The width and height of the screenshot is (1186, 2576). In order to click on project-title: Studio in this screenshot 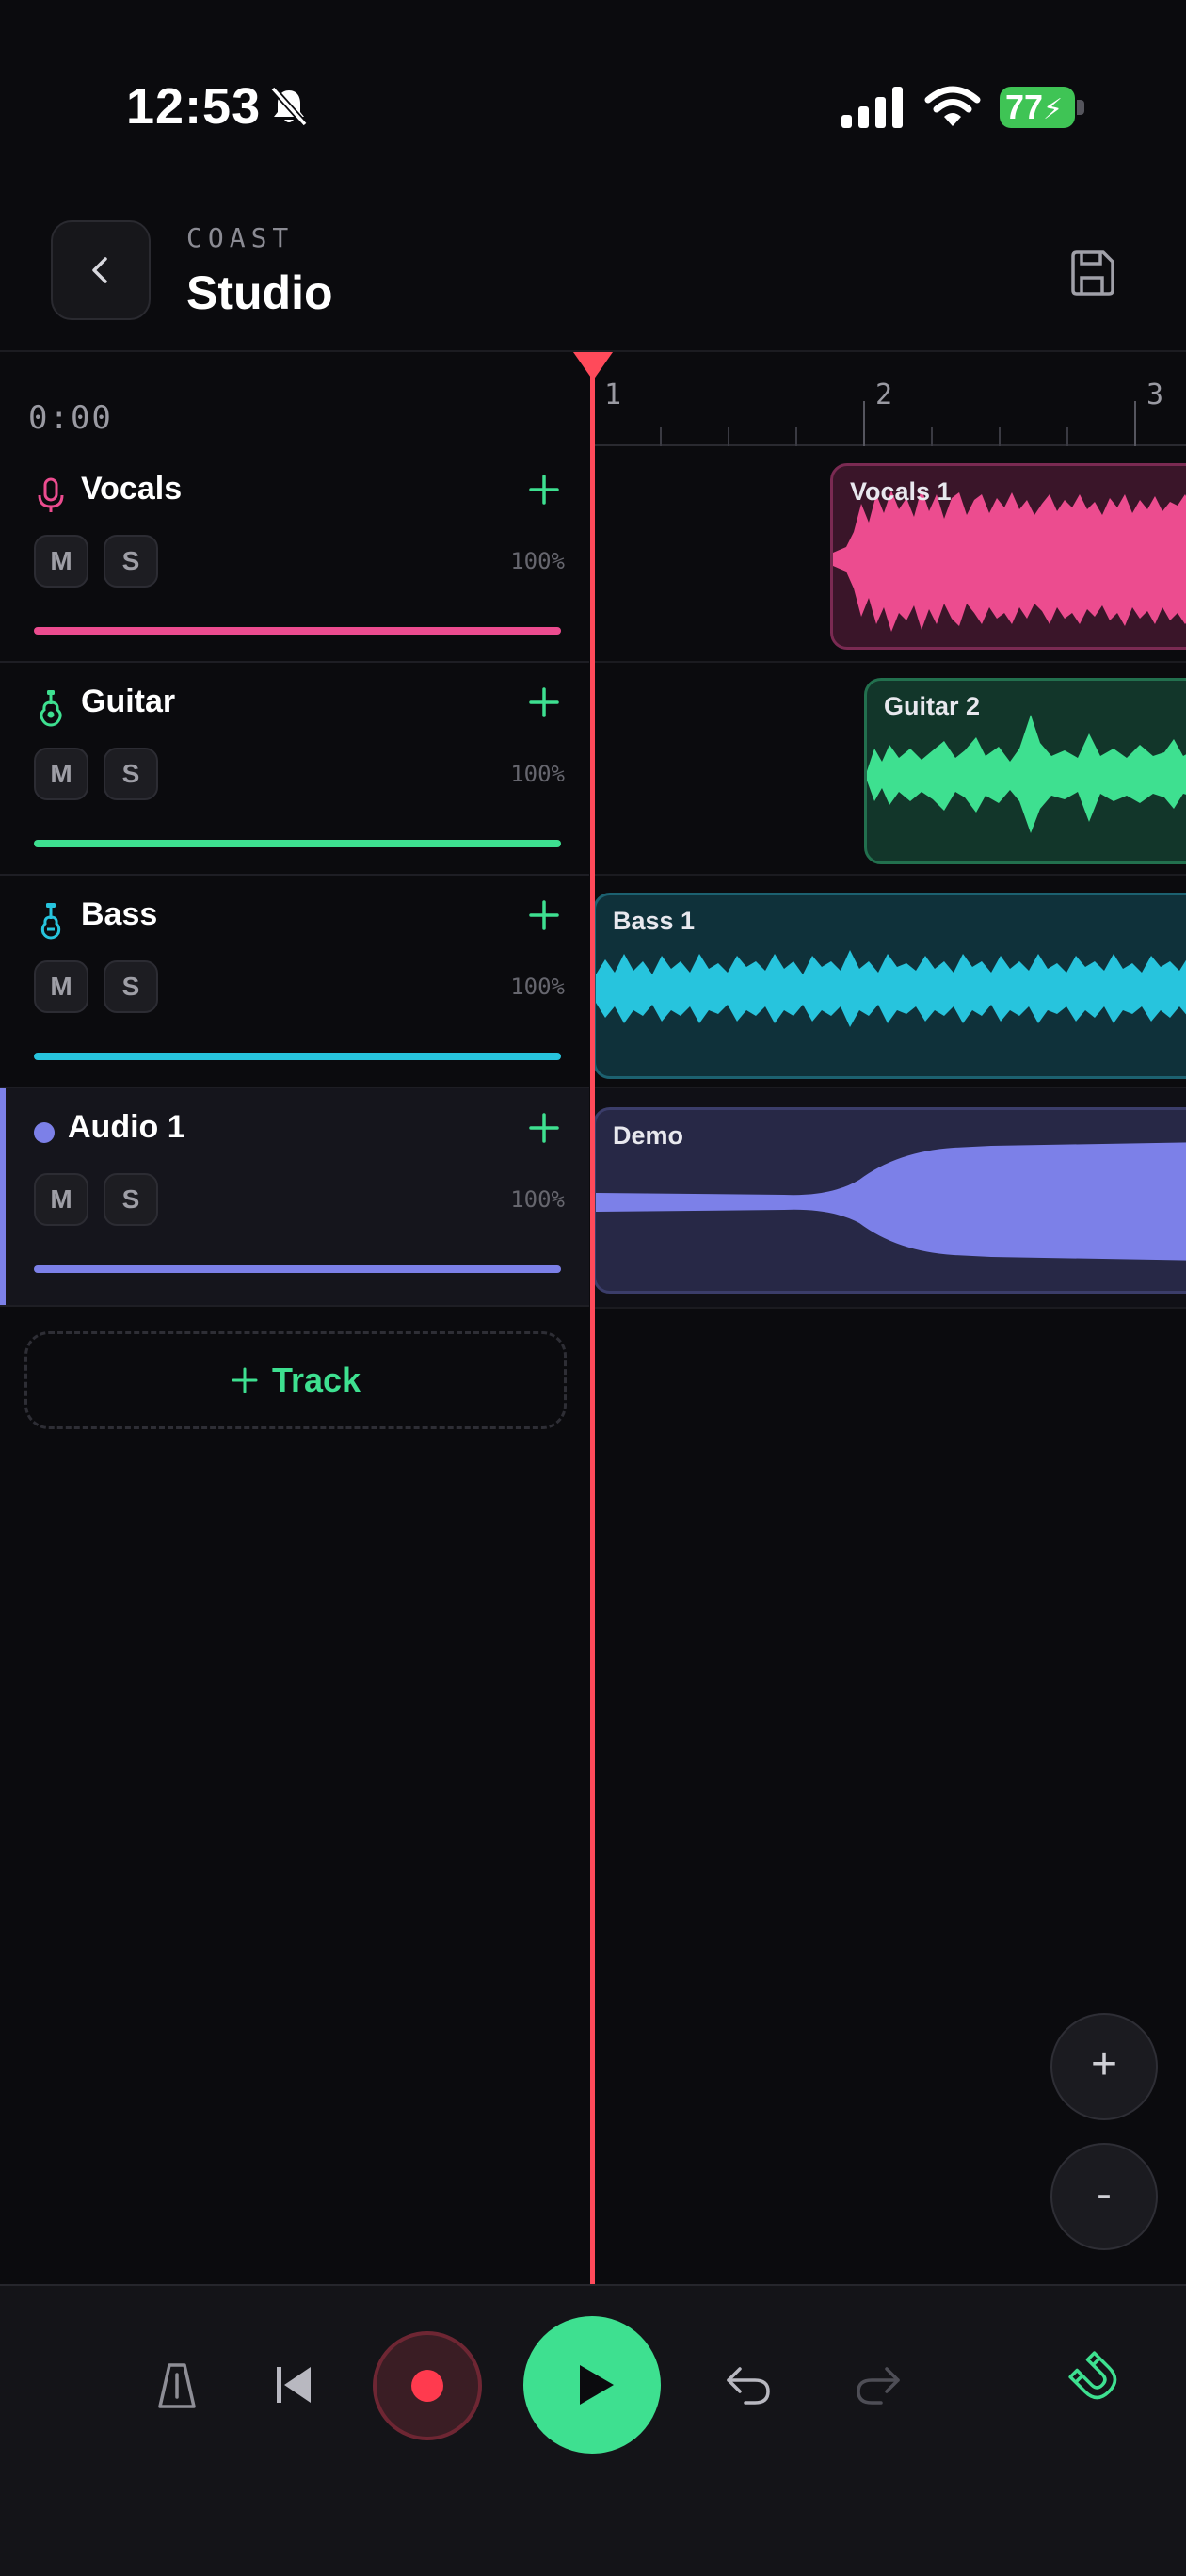, I will do `click(259, 292)`.